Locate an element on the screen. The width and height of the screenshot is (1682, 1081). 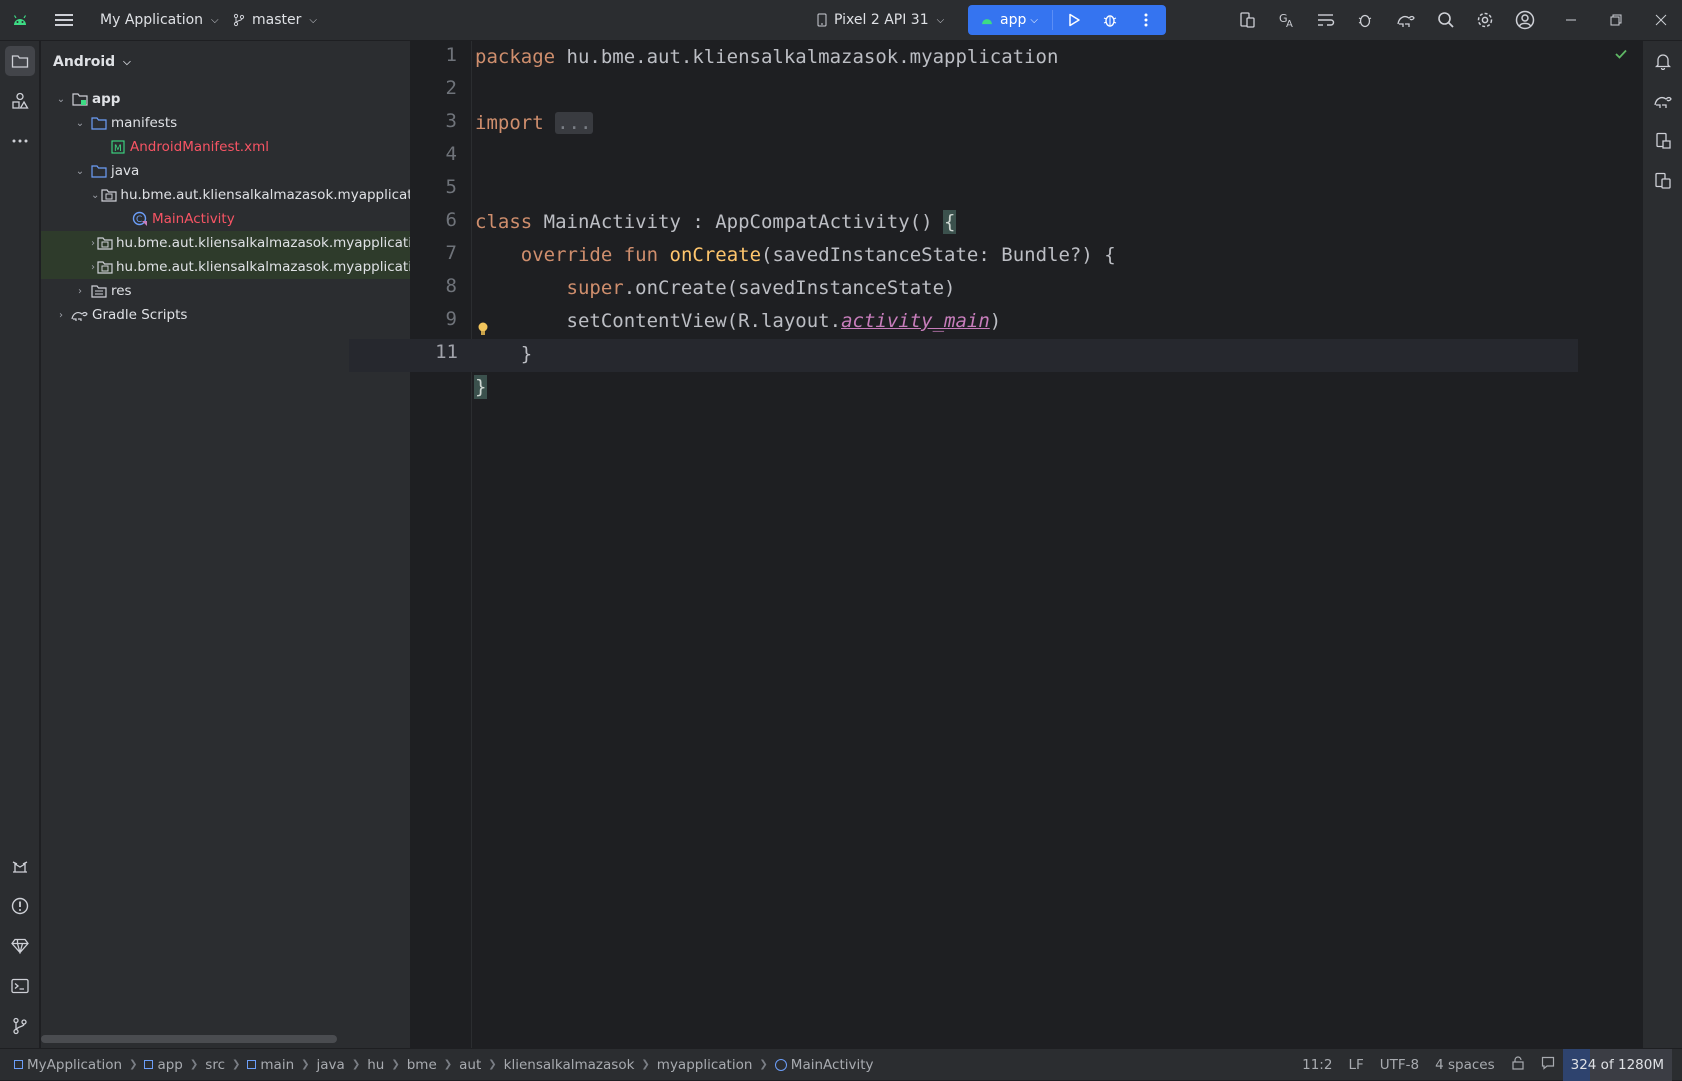
file-encoding: UTF-8 is located at coordinates (1399, 1065).